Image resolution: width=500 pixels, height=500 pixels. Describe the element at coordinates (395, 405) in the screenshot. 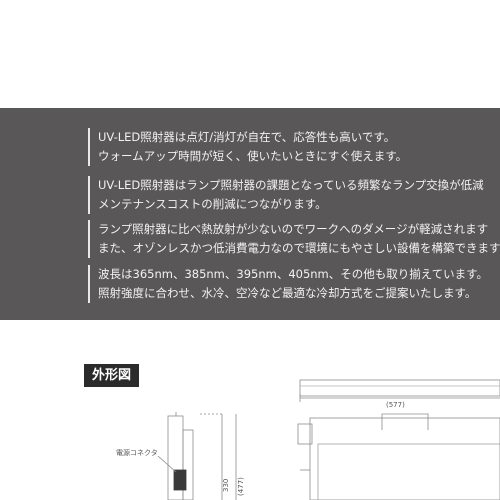

I see `dim-width-label: (577)` at that location.